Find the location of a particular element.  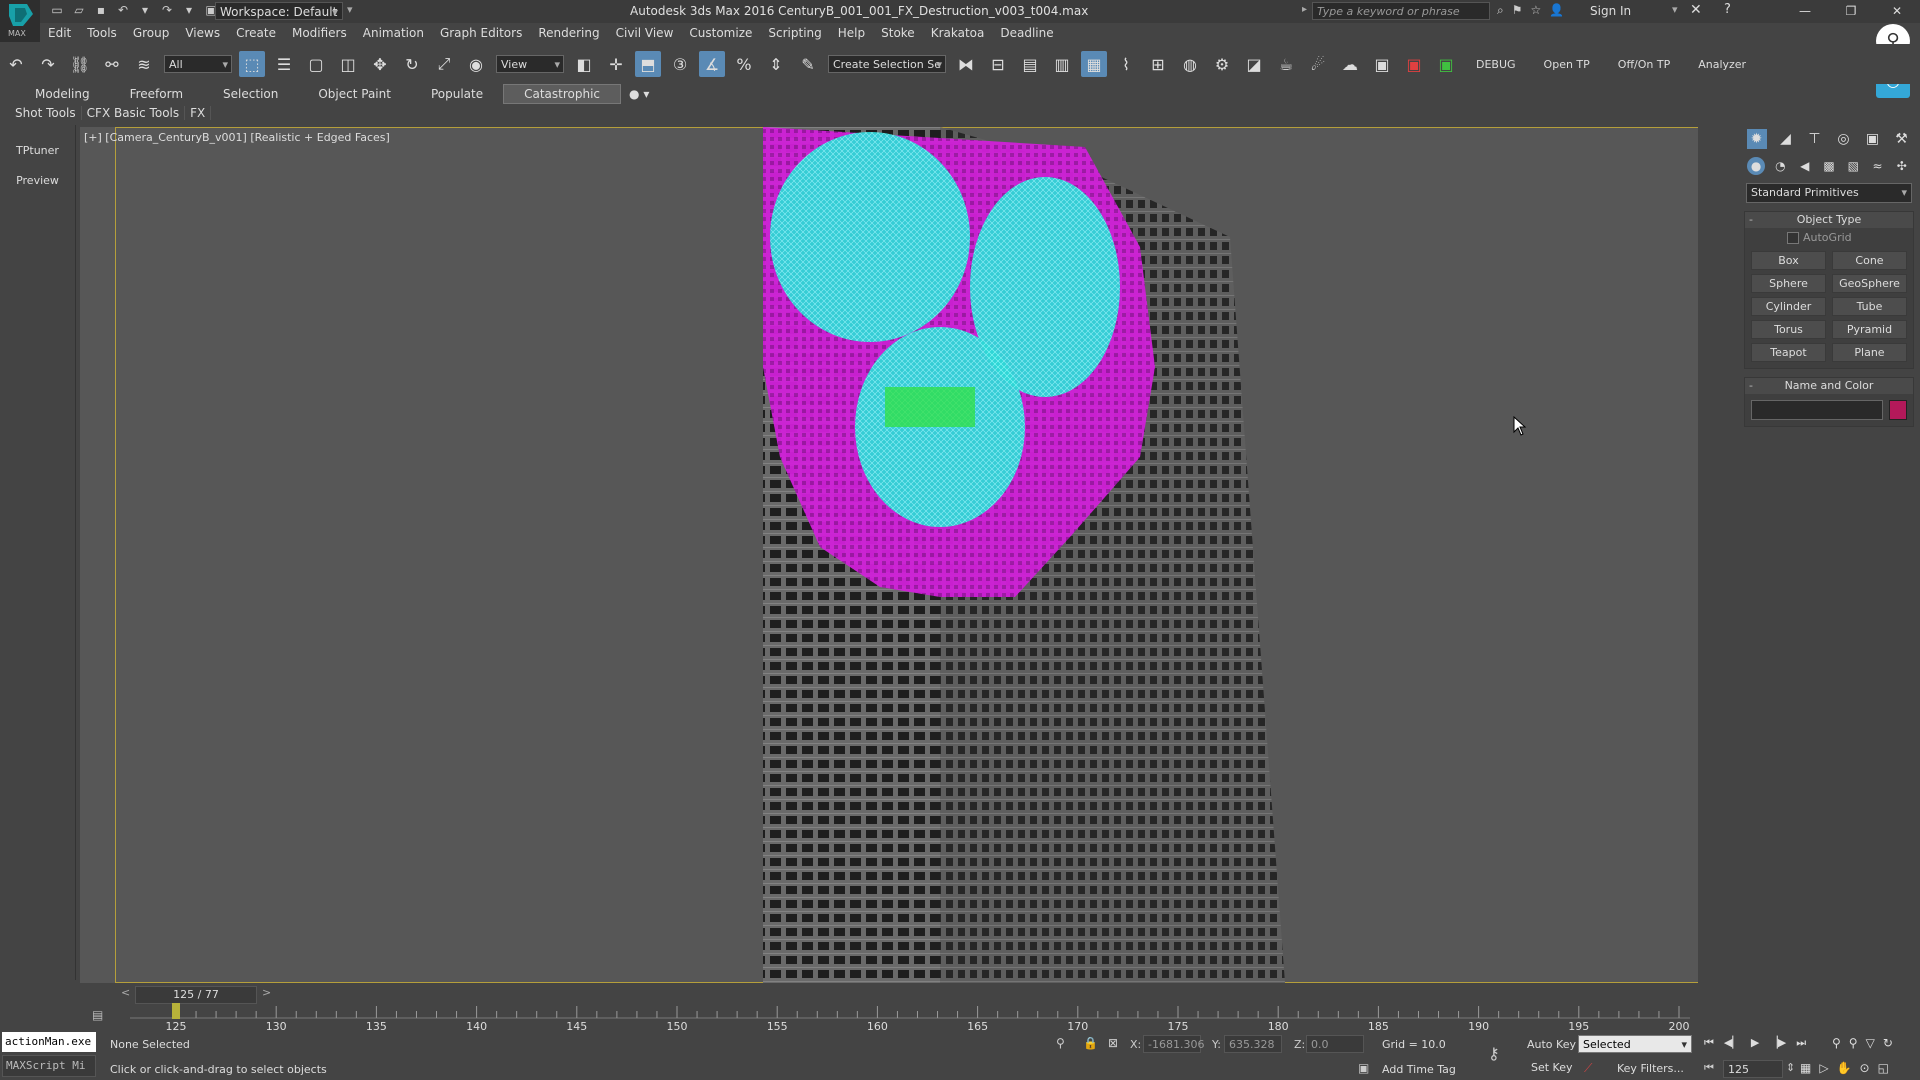

schematic-view-icon: ⊞ is located at coordinates (1158, 64).